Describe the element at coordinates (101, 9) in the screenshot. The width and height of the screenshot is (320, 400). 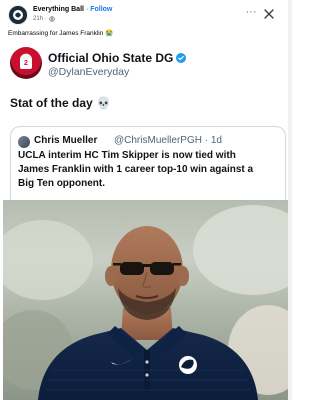
I see `follow-button: Follow` at that location.